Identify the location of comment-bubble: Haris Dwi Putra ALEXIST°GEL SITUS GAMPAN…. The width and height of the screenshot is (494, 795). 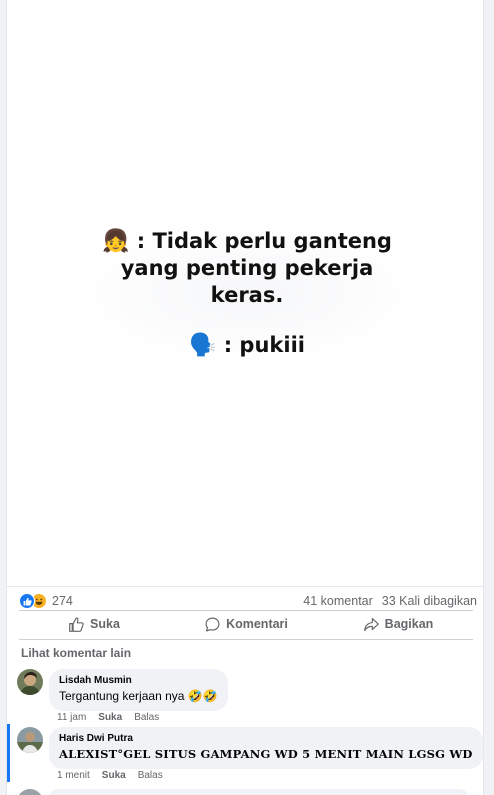
(266, 748).